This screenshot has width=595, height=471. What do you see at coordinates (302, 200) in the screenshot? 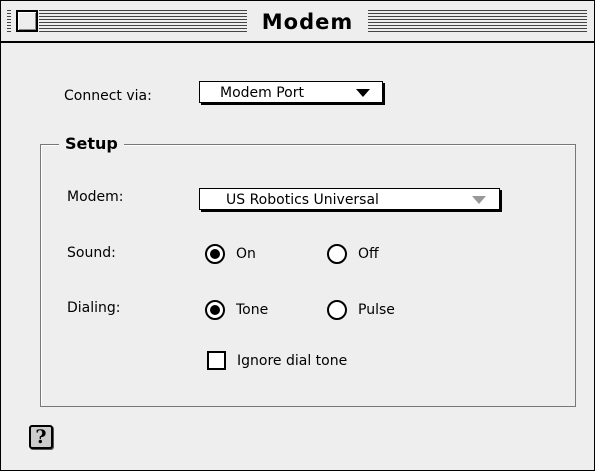
I see `modem-value: US Robotics Universal` at bounding box center [302, 200].